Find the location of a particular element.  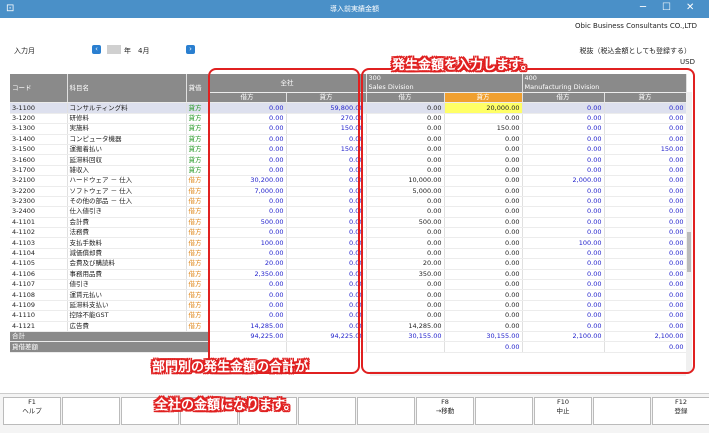

totals-label: 合計 is located at coordinates (109, 337).